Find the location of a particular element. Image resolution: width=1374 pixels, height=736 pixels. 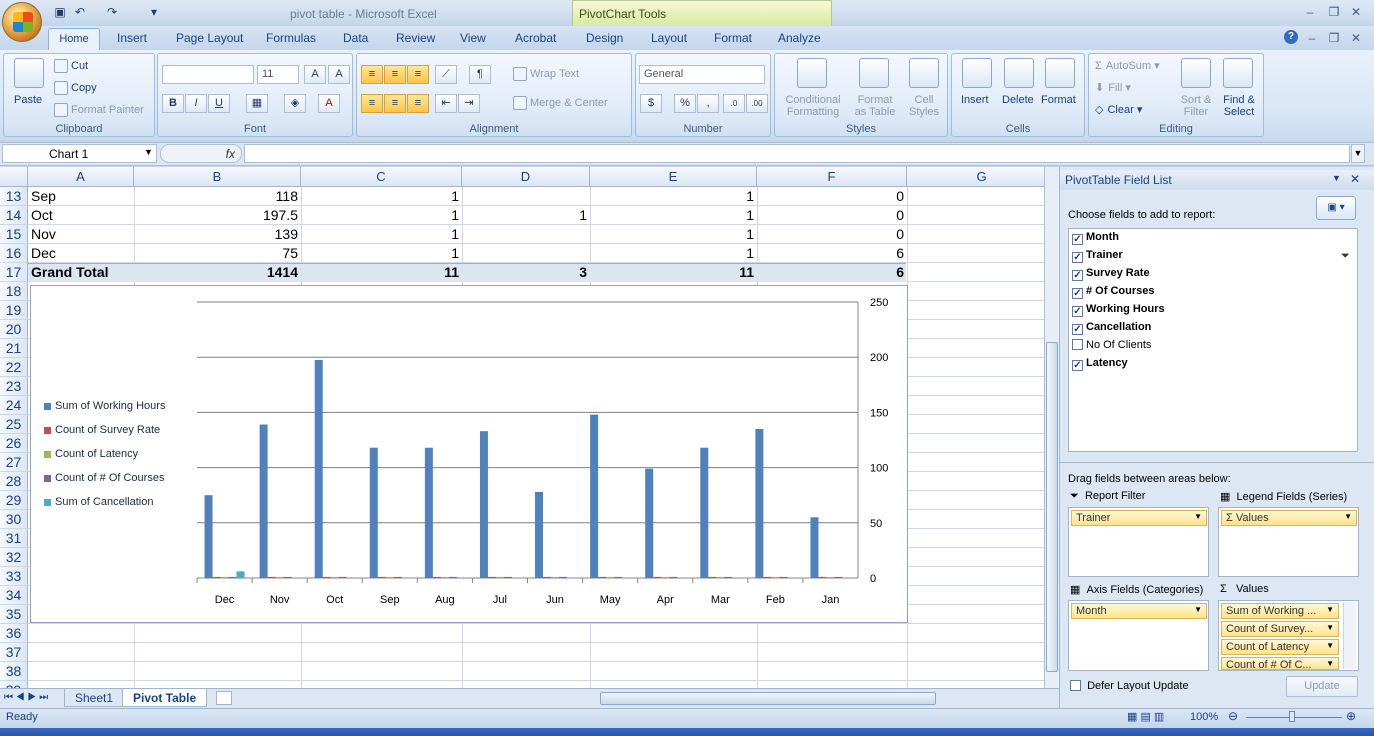

ribbon-restore-icon: ❐ is located at coordinates (1334, 38).